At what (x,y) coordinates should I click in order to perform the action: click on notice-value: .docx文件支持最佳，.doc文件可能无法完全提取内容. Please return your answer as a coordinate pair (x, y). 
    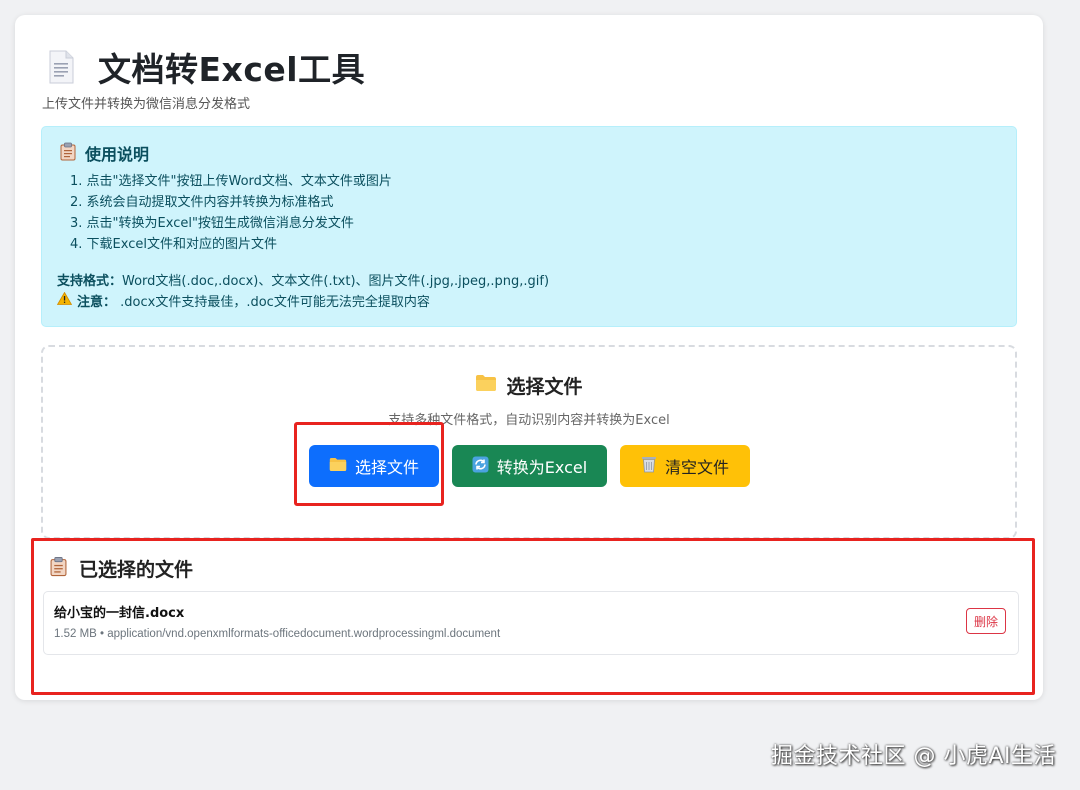
    Looking at the image, I should click on (275, 302).